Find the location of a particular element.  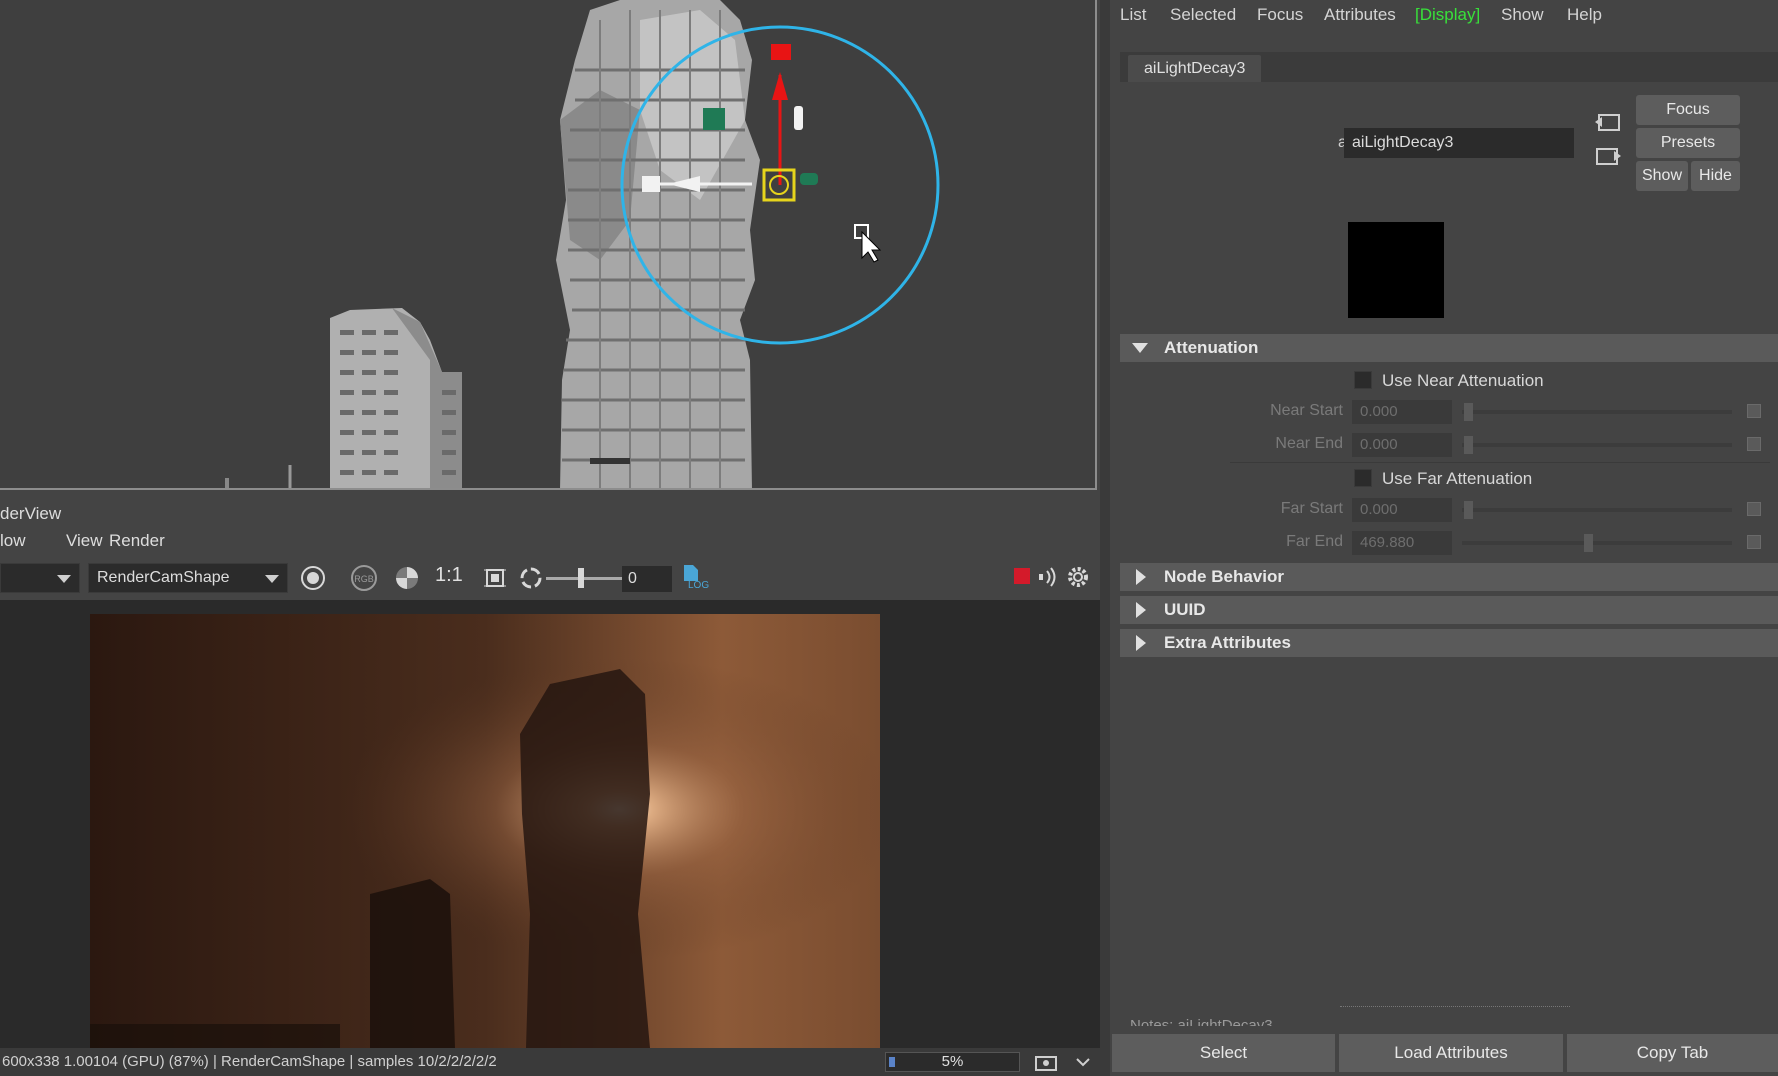

near-end-slider-thumb is located at coordinates (1468, 445).